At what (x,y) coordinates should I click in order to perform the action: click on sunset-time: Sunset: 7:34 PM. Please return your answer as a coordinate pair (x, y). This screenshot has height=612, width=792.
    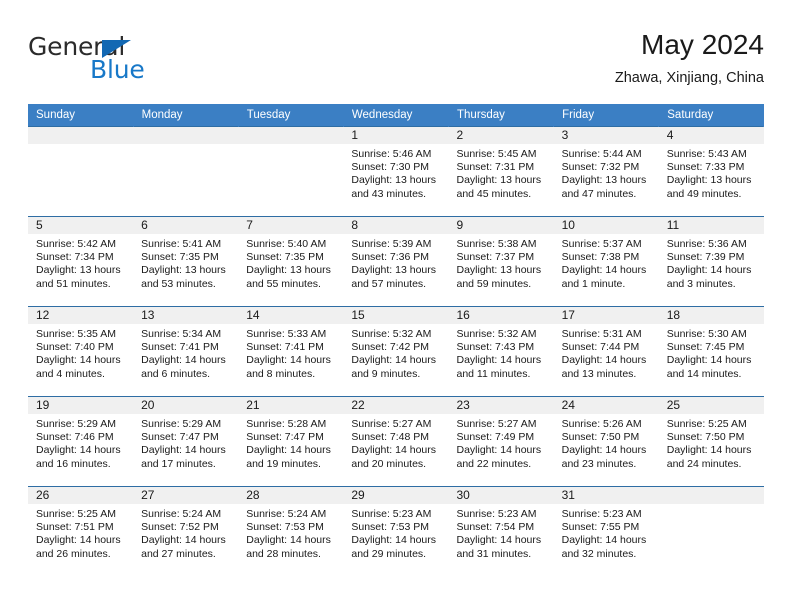
    Looking at the image, I should click on (75, 257).